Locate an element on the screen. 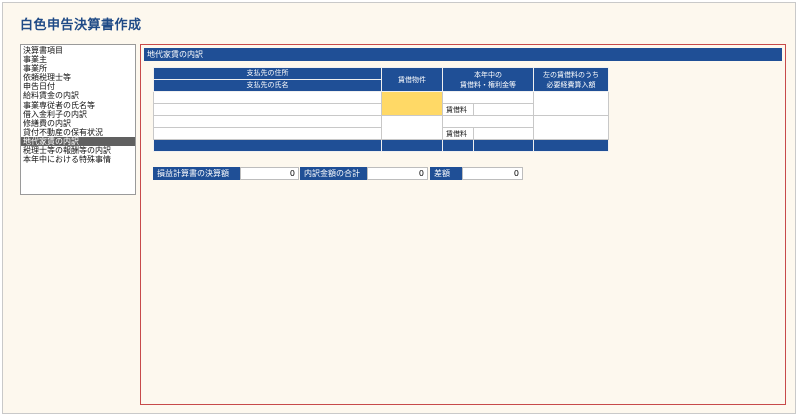  header-expense: 左の賃借料のうち 必要経費算入額 is located at coordinates (571, 79).